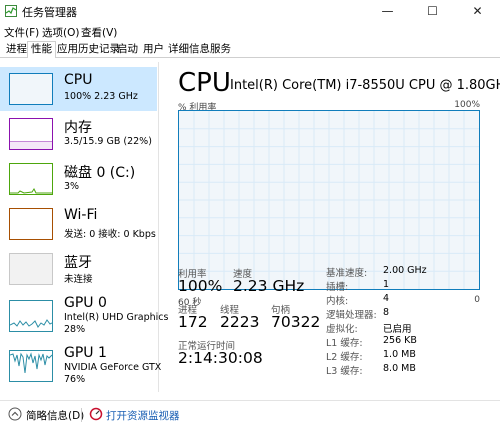 The height and width of the screenshot is (432, 500). Describe the element at coordinates (344, 357) in the screenshot. I see `l2-cache-label: L2 缓存:` at that location.